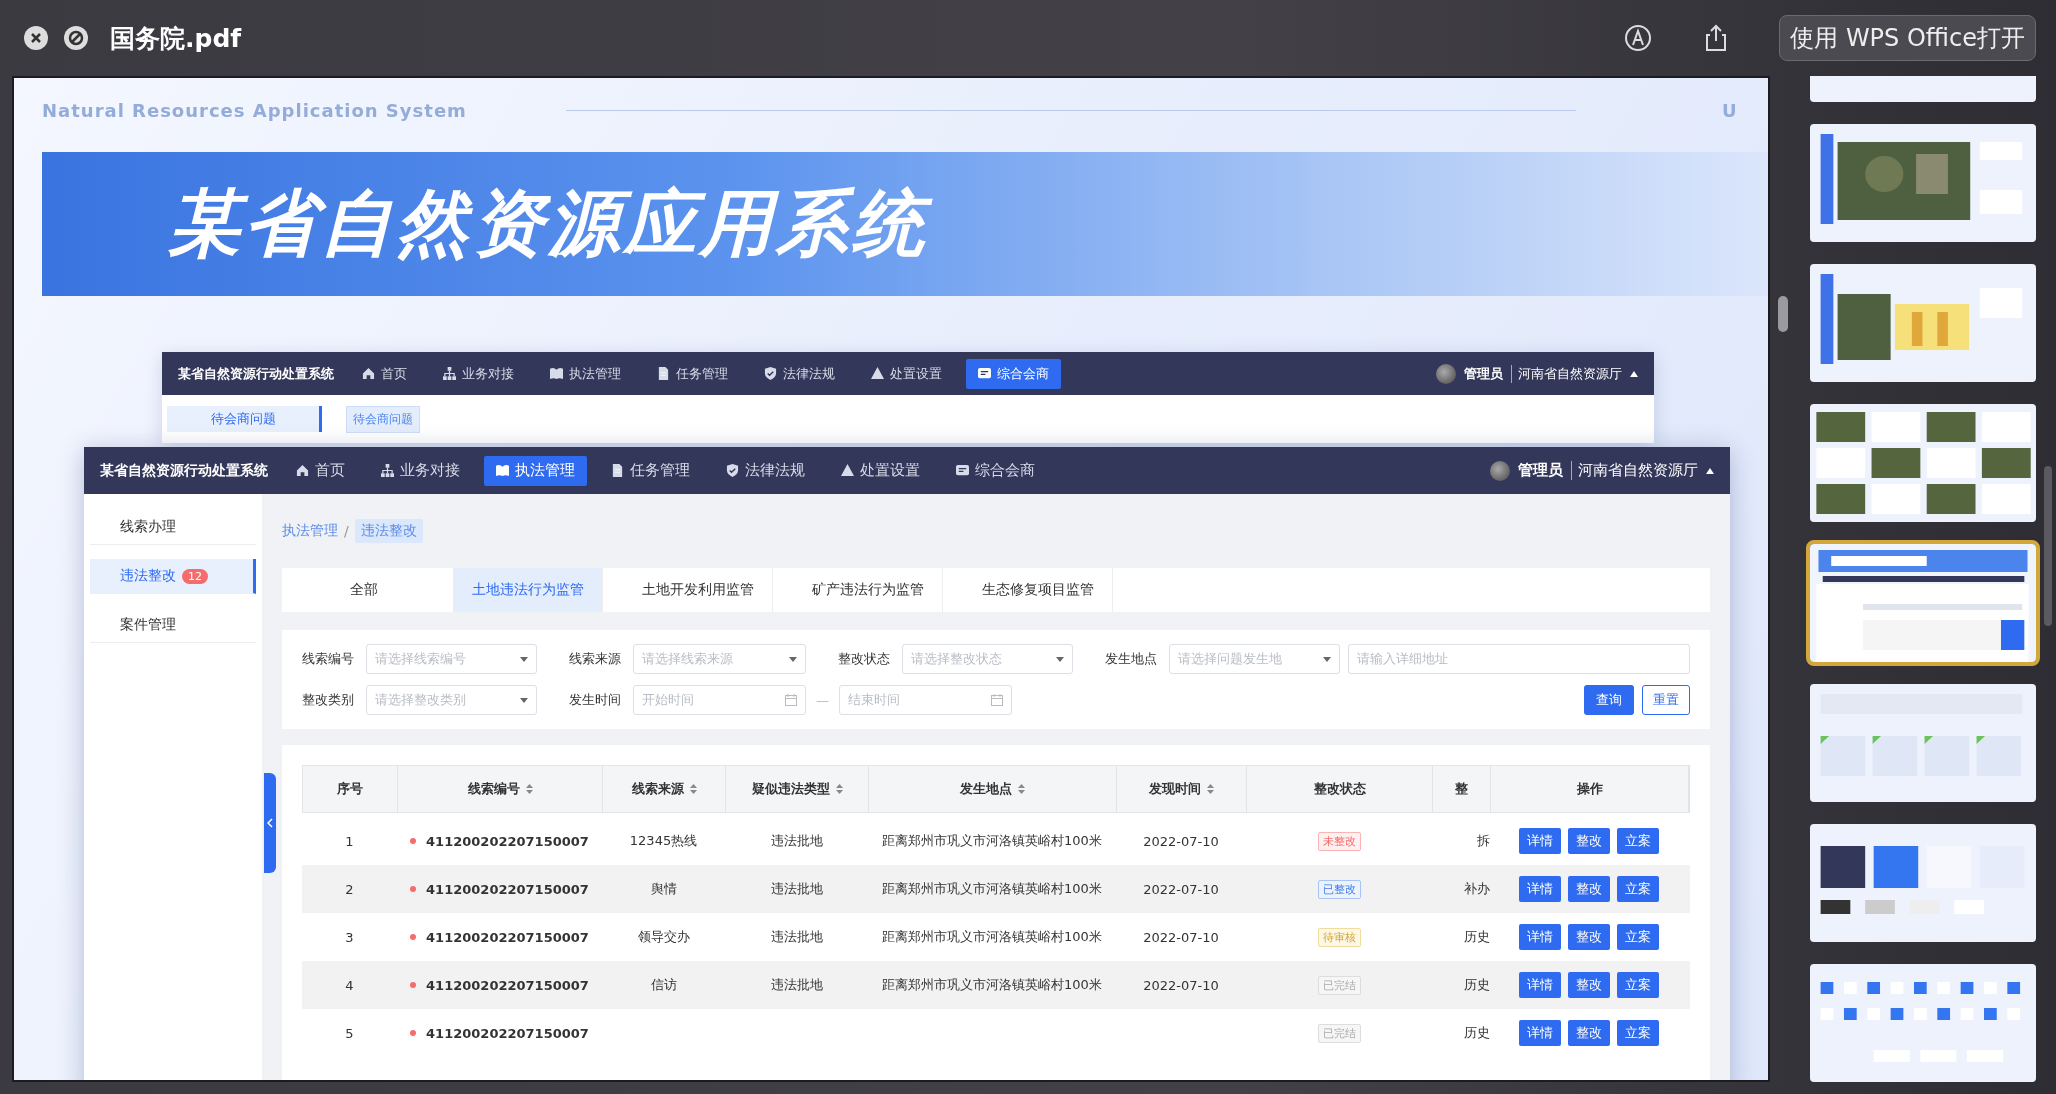  Describe the element at coordinates (698, 590) in the screenshot. I see `tab: 土地开发利用监管` at that location.